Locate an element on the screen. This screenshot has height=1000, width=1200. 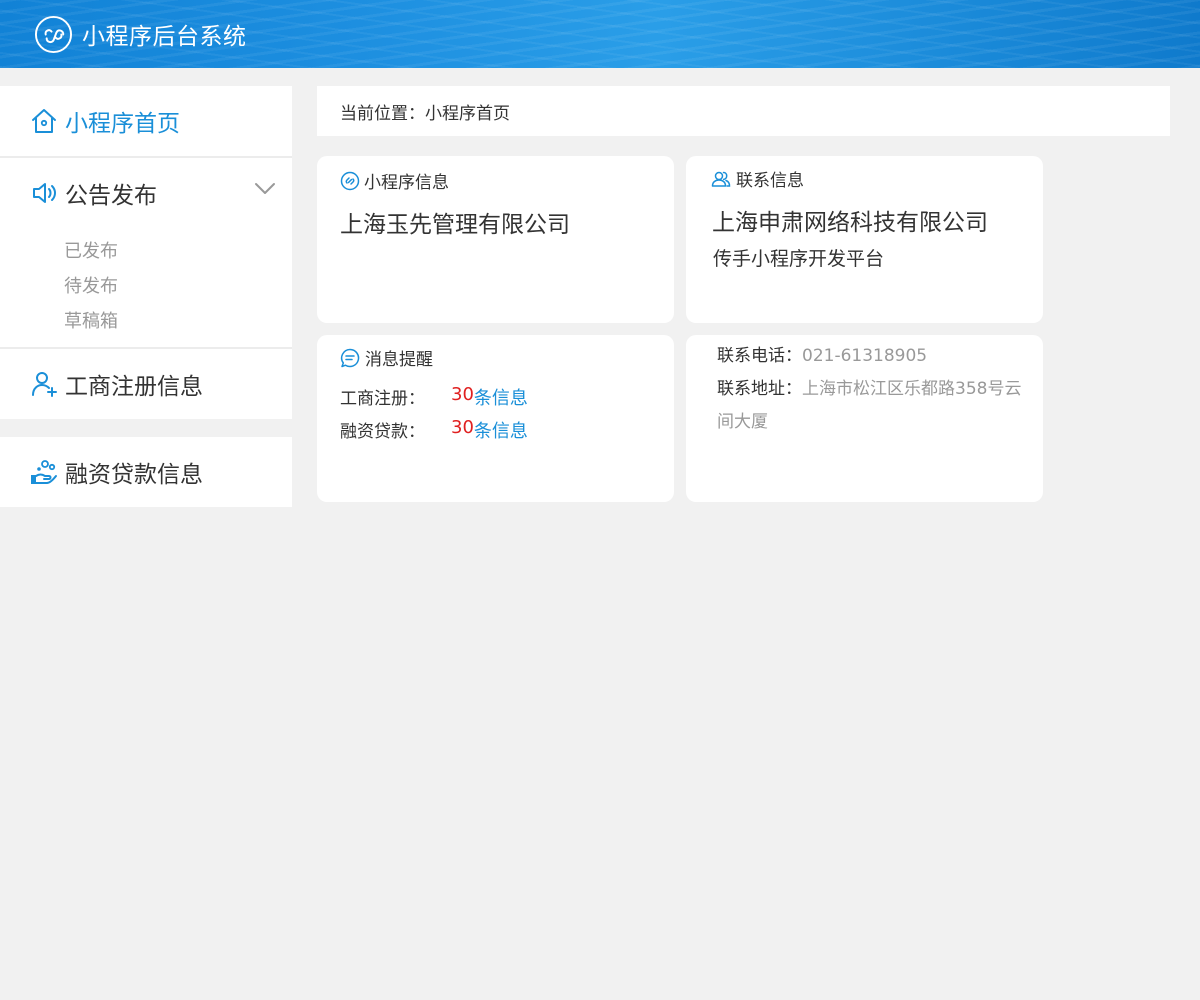
platform-name: 传手小程序开发平台 is located at coordinates (799, 259).